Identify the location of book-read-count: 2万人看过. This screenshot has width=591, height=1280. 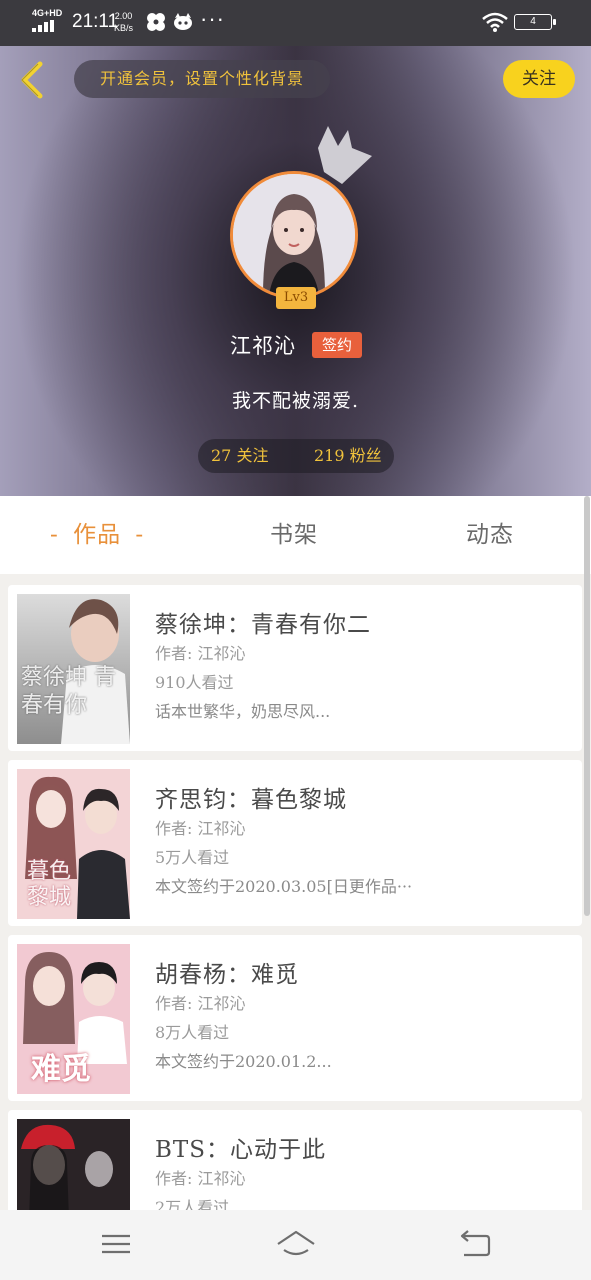
(192, 1204).